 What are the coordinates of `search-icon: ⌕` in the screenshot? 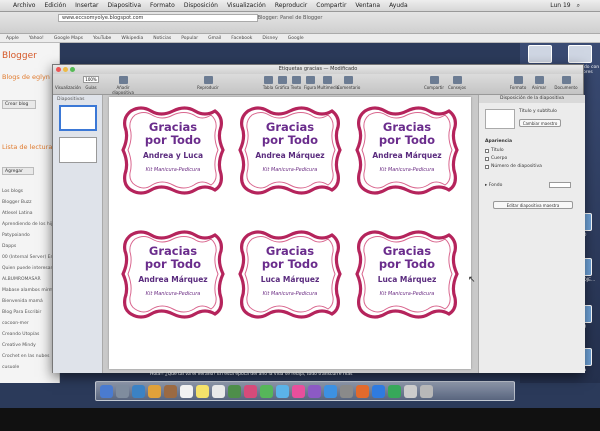 It's located at (578, 6).